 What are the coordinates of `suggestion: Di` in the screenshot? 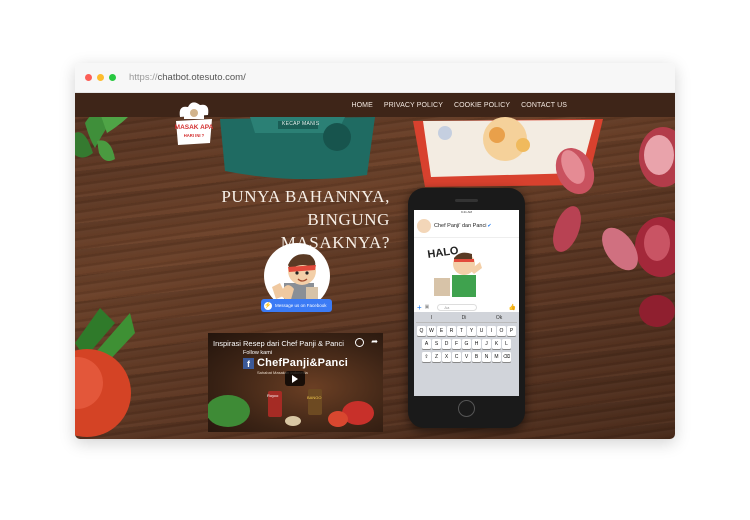 It's located at (464, 318).